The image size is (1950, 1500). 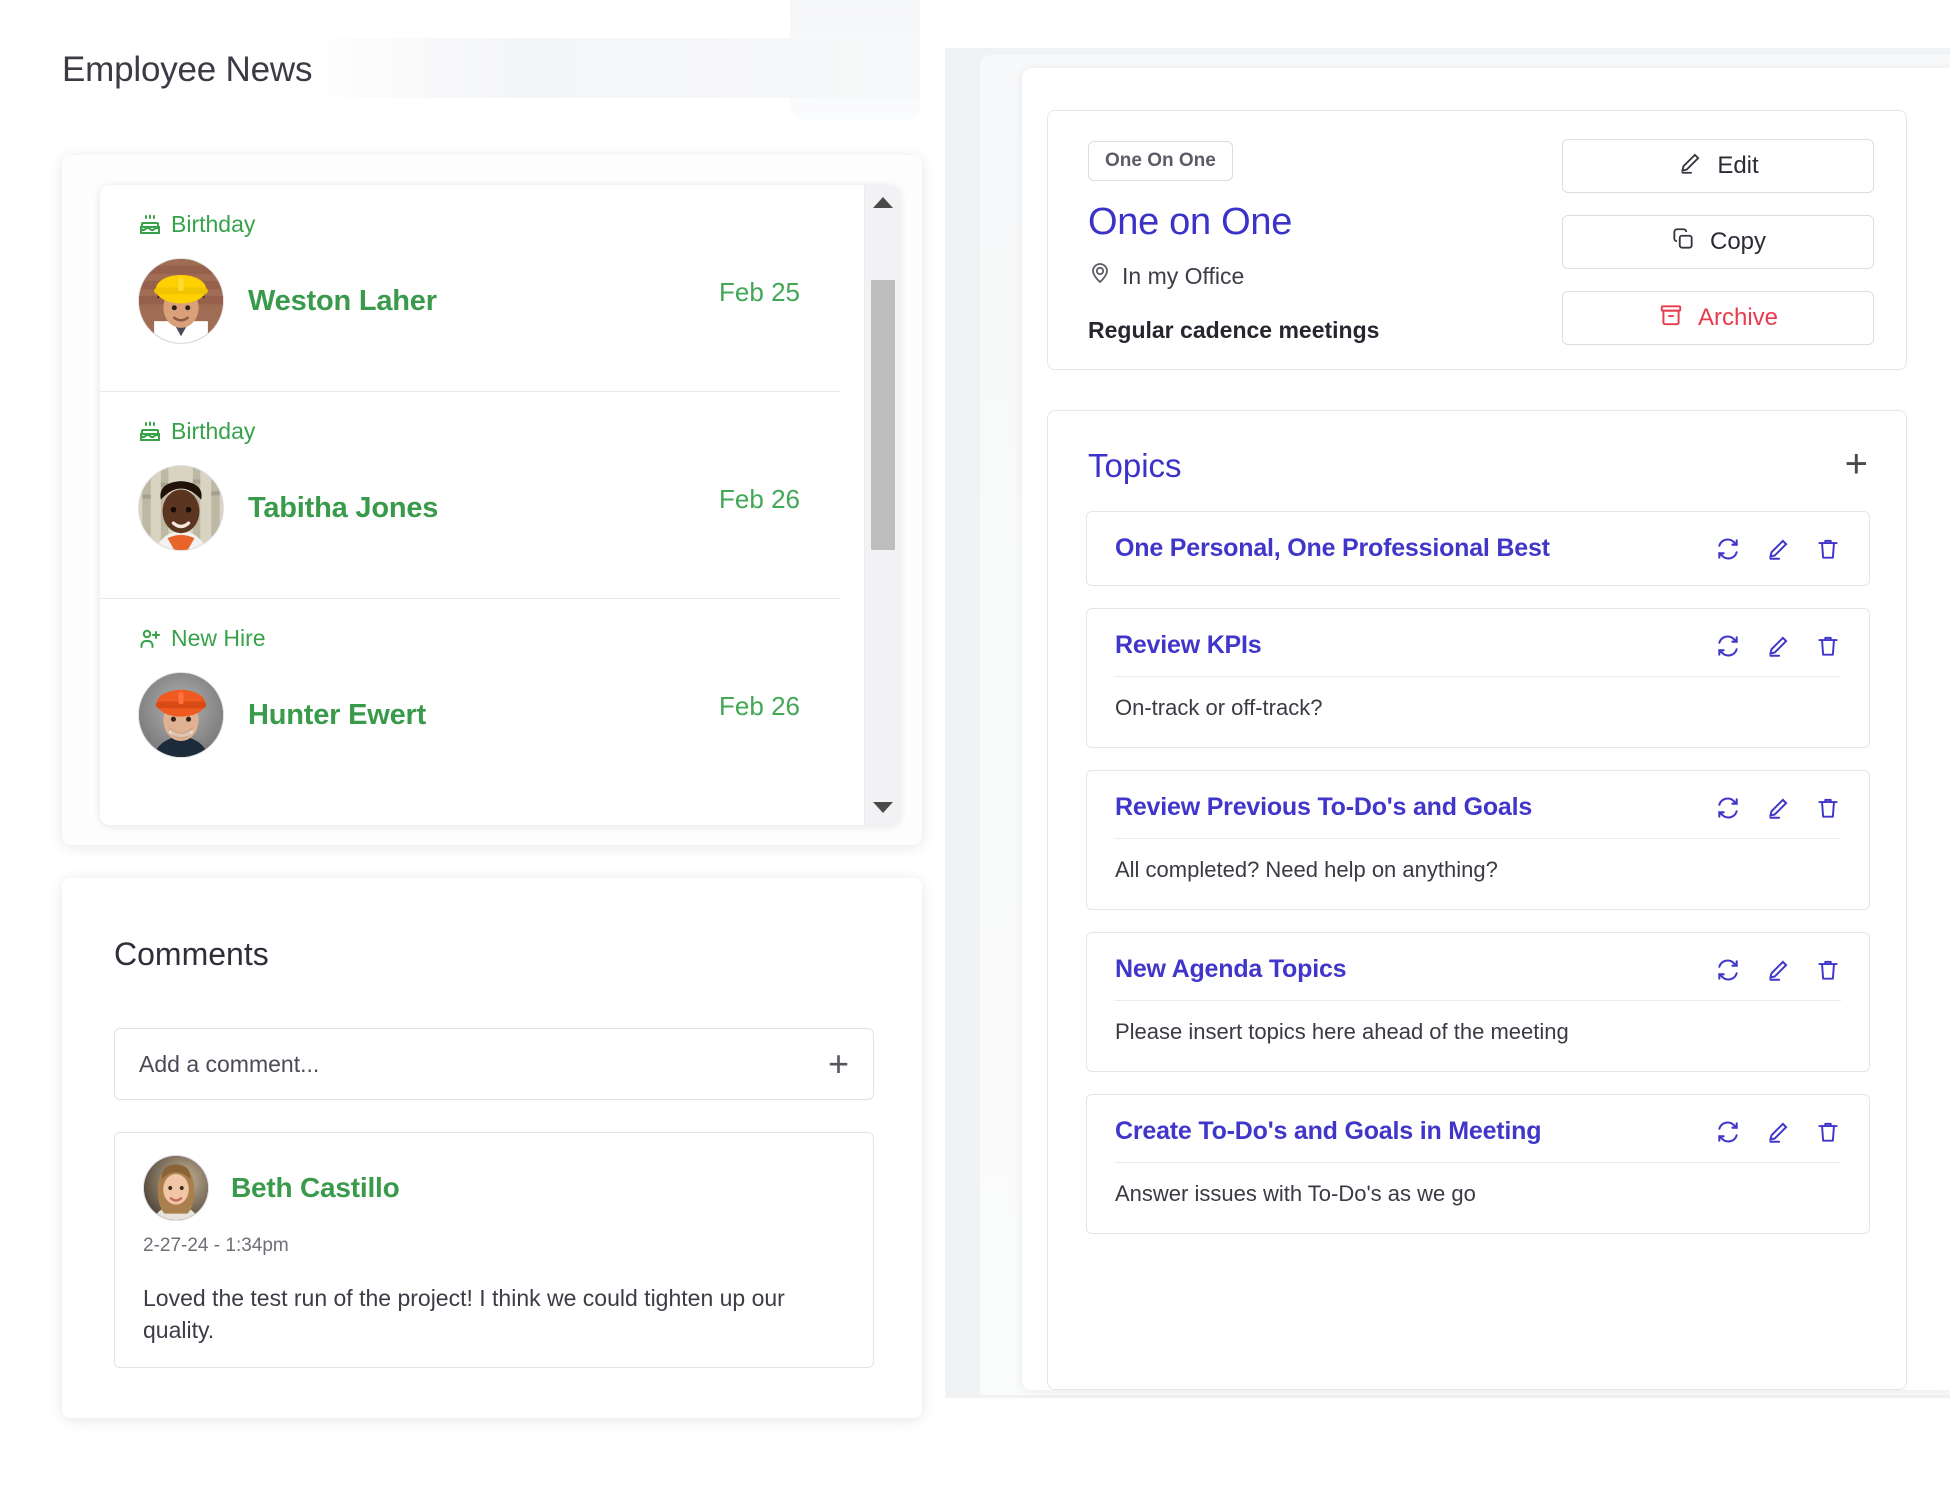 I want to click on comment-author: Beth Castillo, so click(x=315, y=1188).